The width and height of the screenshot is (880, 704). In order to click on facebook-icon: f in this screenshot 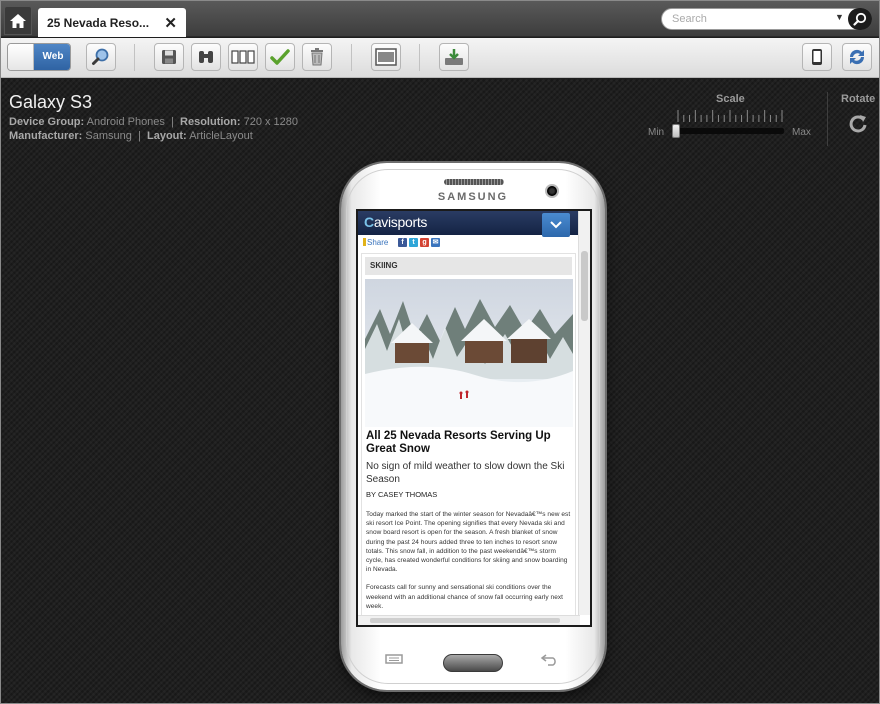, I will do `click(402, 242)`.